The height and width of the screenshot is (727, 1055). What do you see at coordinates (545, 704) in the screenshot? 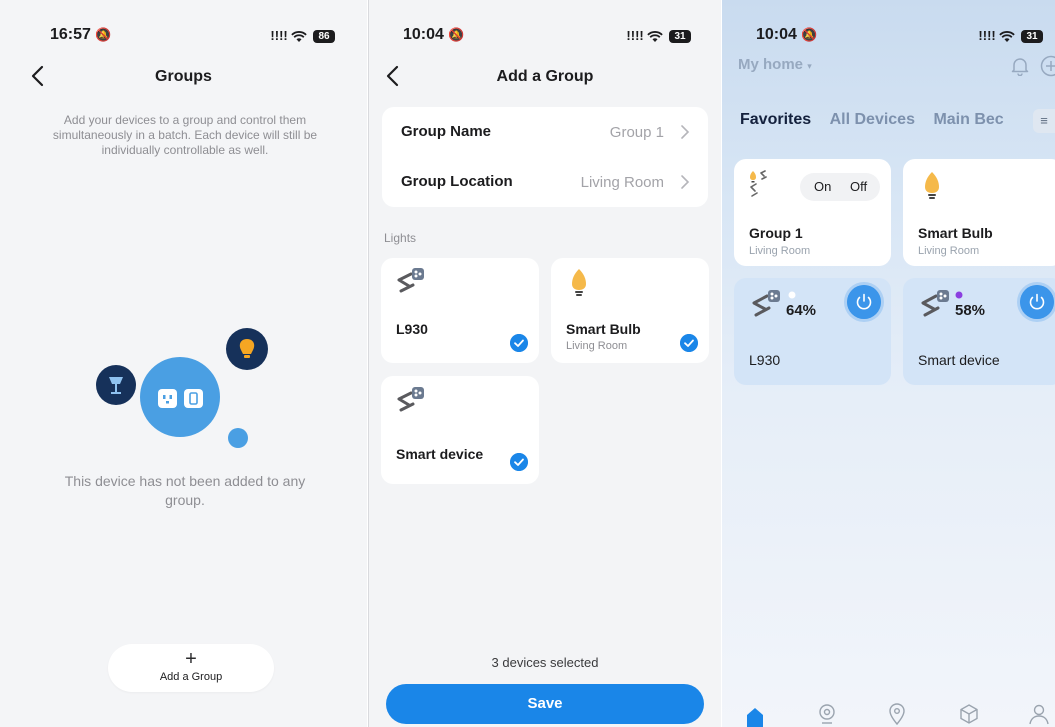
I see `save-button: Save` at bounding box center [545, 704].